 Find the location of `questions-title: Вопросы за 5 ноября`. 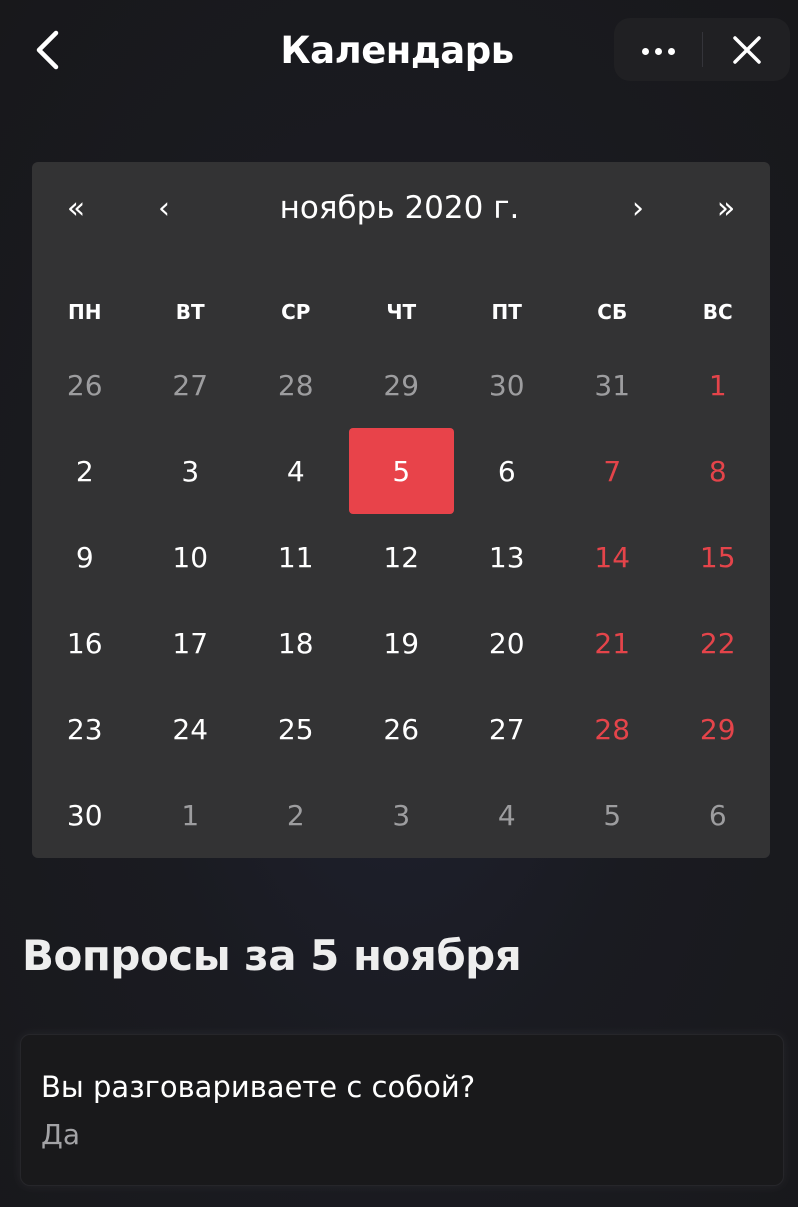

questions-title: Вопросы за 5 ноября is located at coordinates (272, 955).